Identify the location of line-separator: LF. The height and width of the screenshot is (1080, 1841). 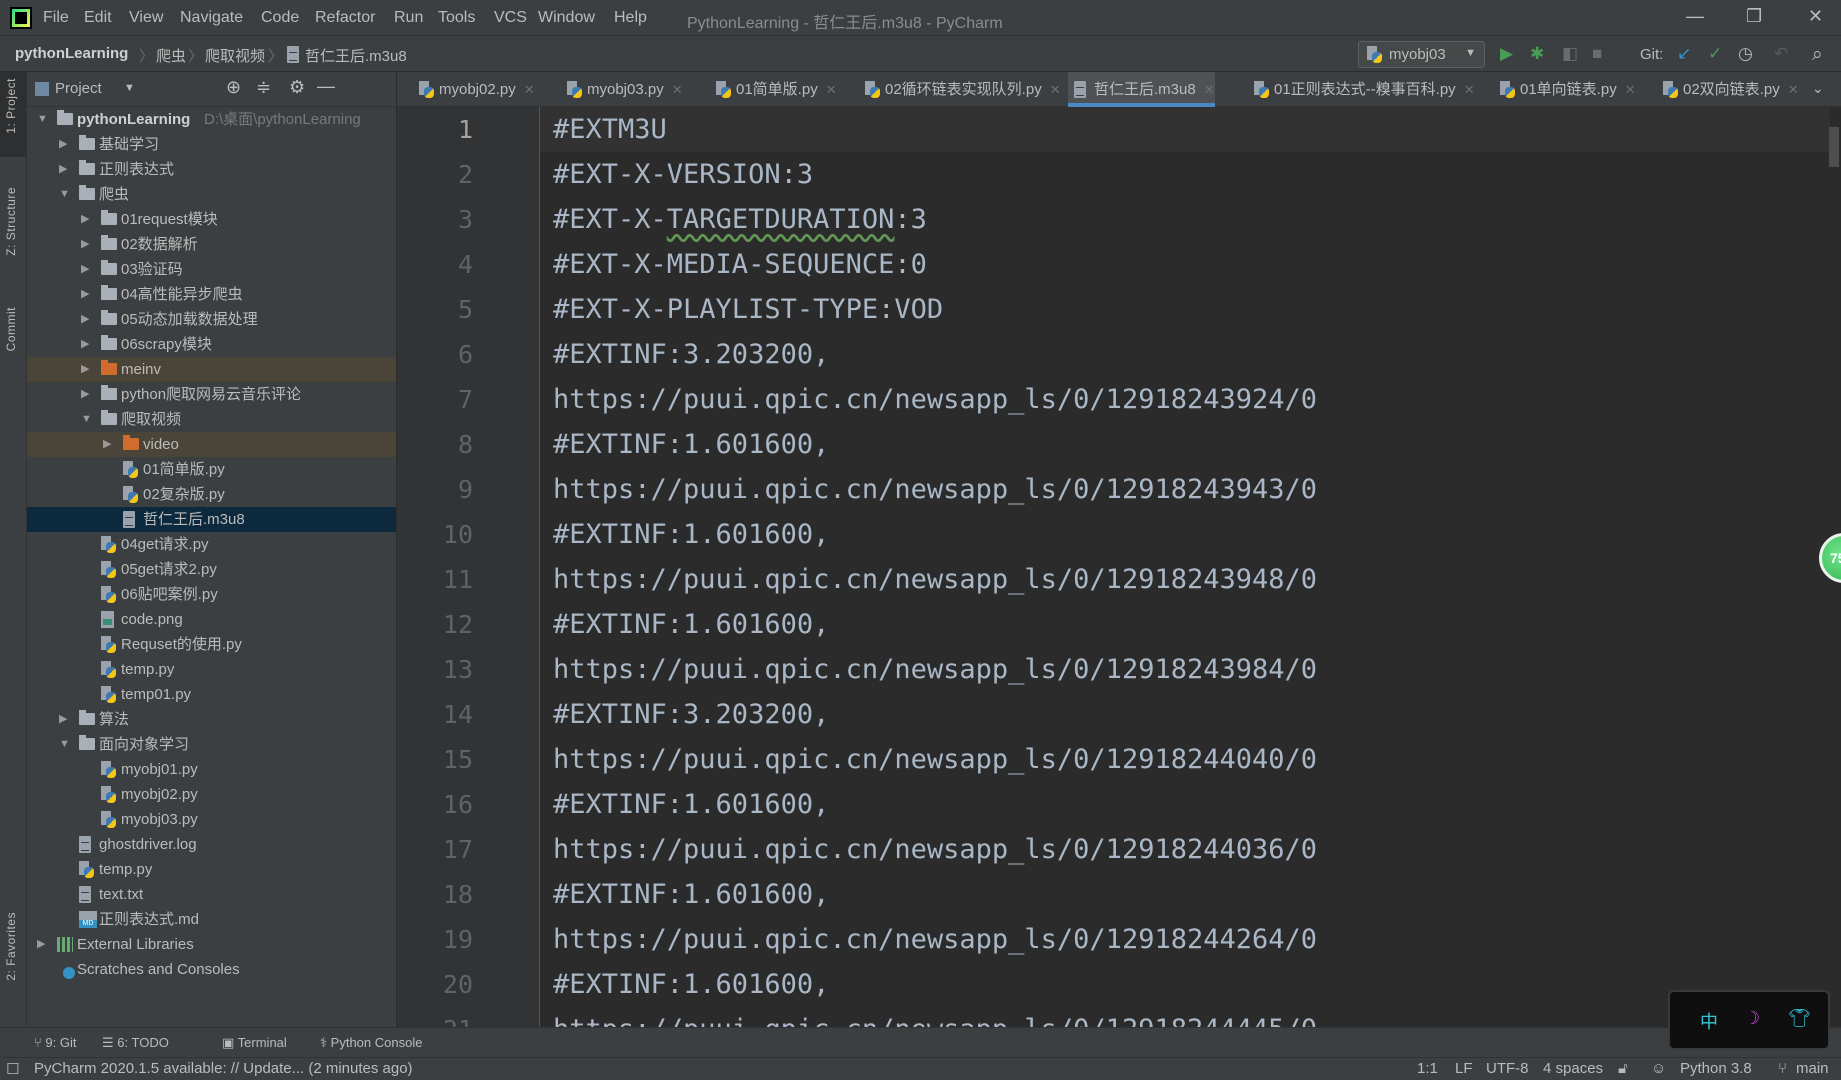
(1464, 1068).